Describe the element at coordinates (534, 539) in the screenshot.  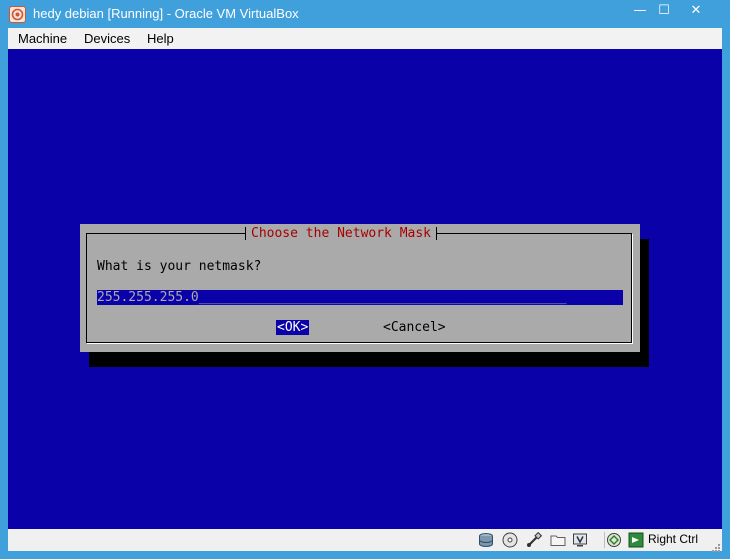
I see `usb-icon` at that location.